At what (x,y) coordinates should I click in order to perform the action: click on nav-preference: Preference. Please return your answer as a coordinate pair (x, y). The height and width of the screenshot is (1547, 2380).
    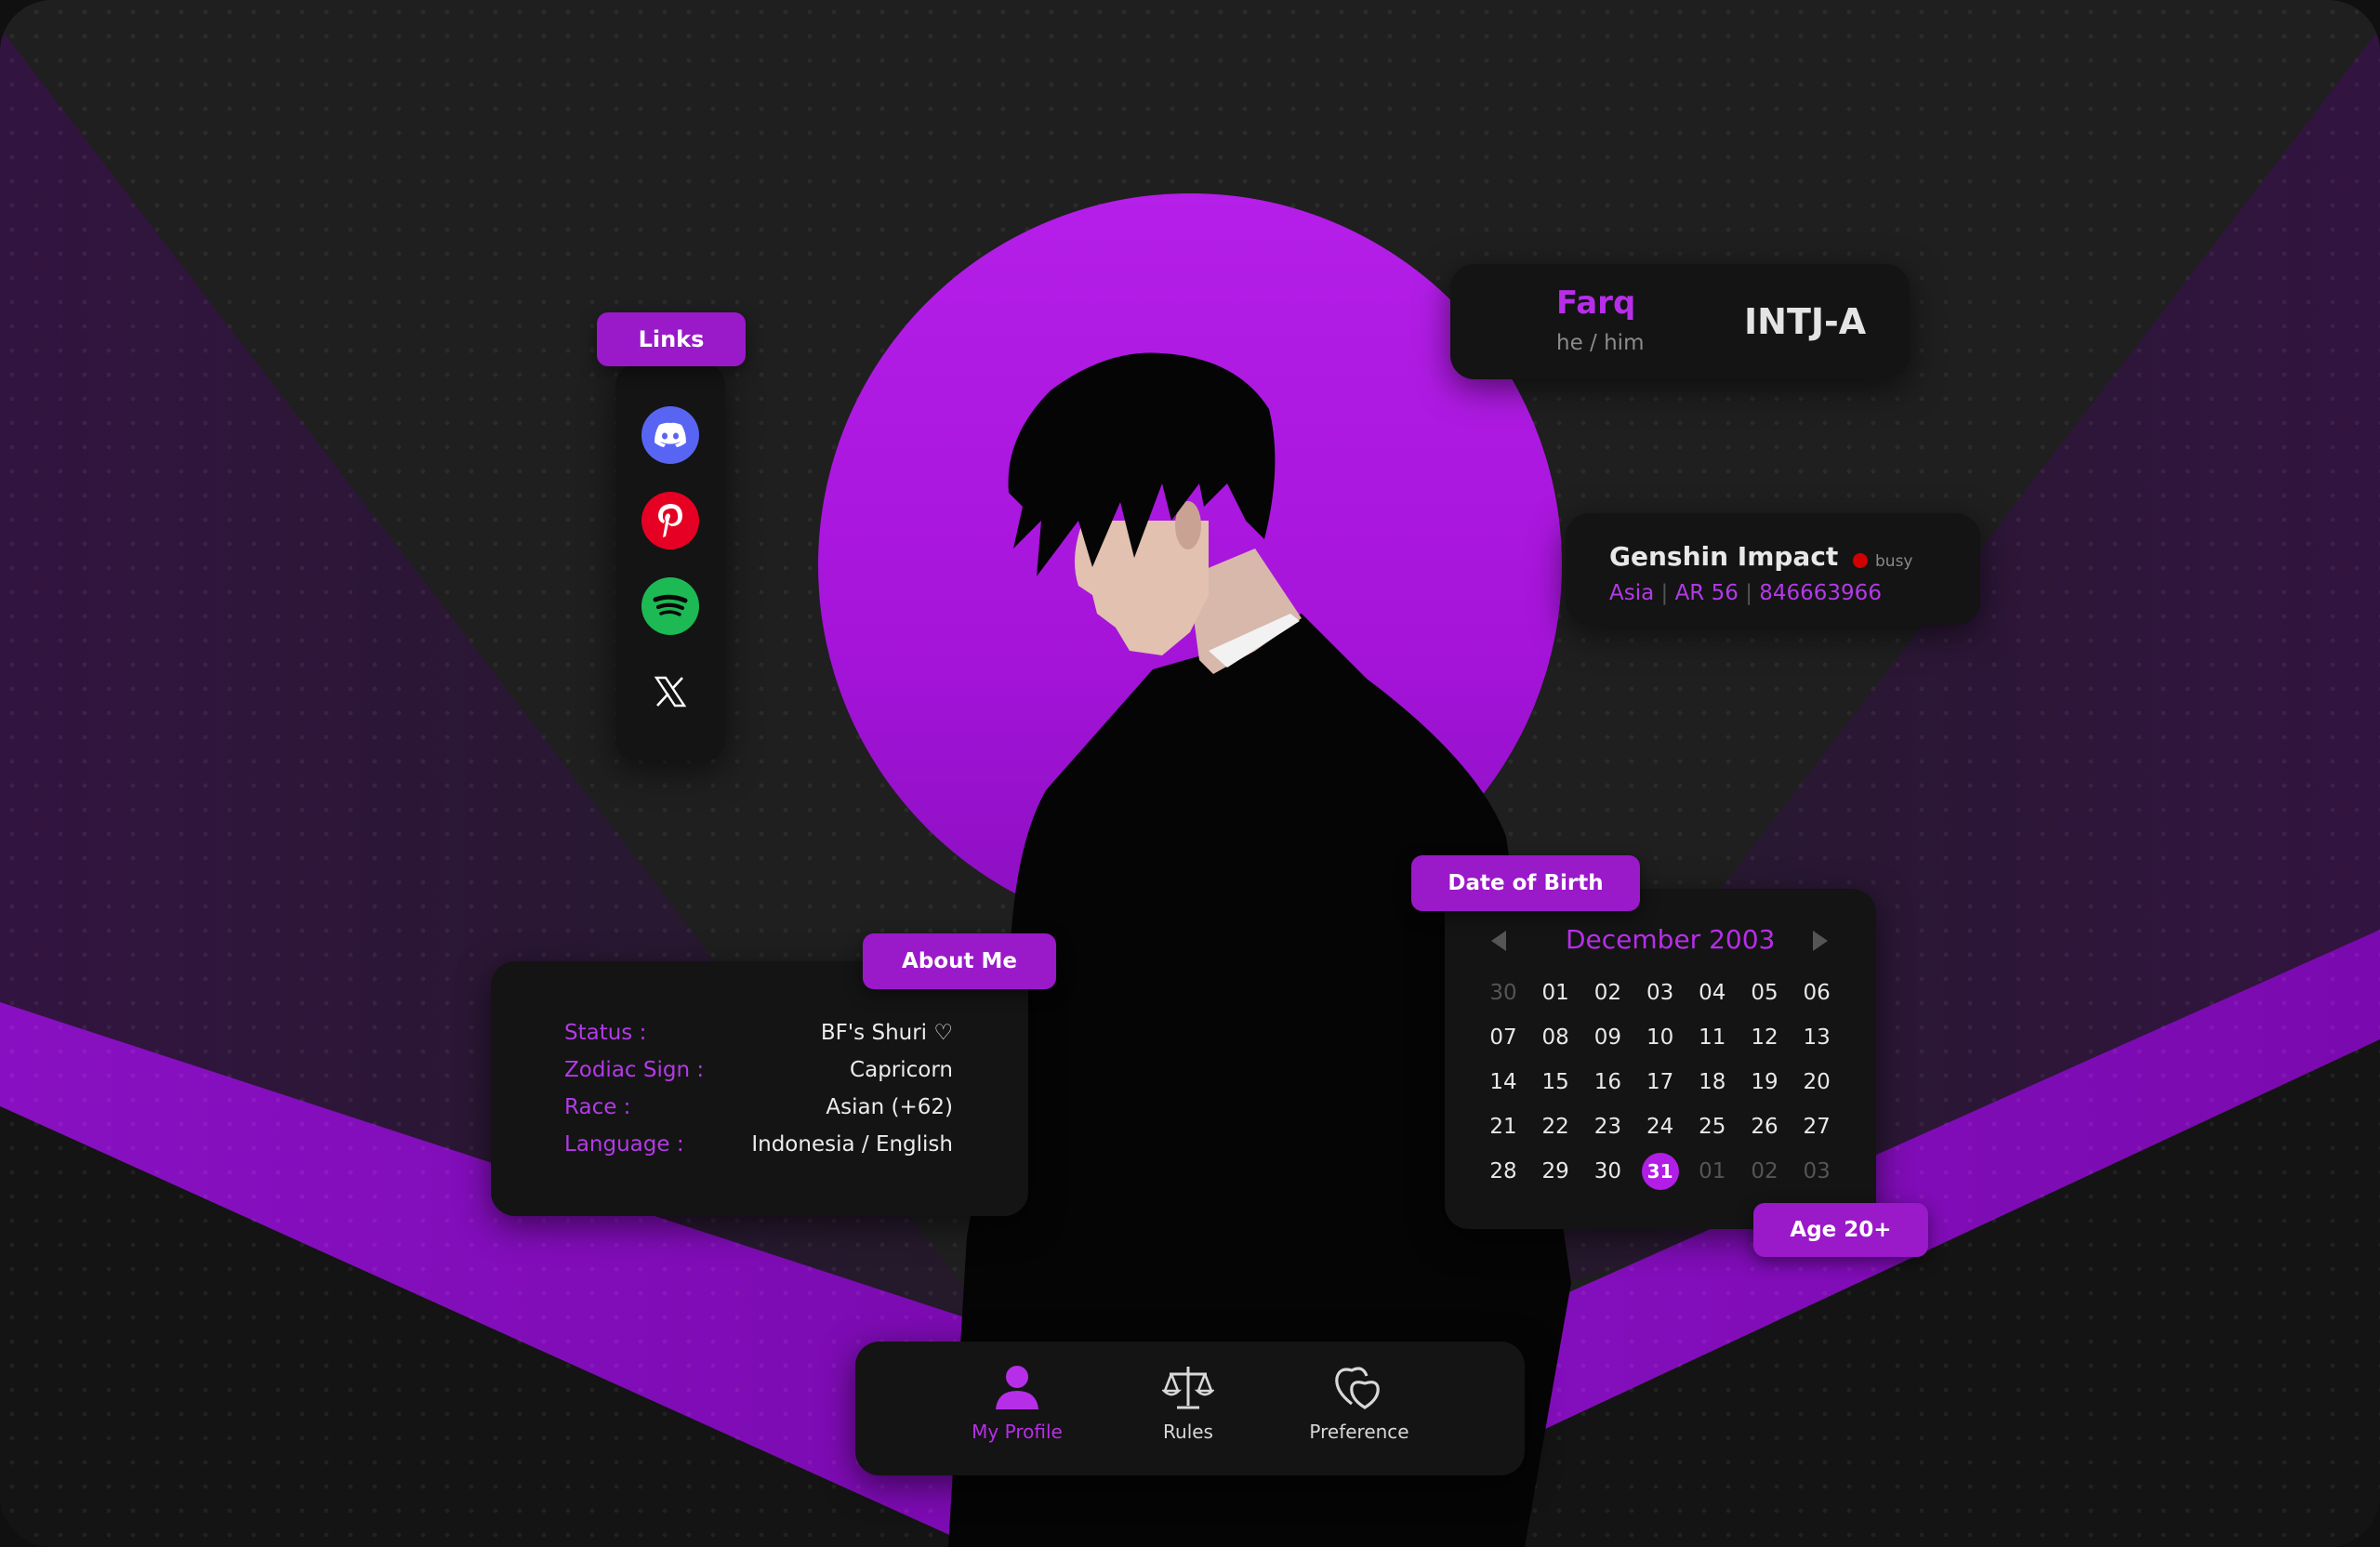
    Looking at the image, I should click on (1359, 1403).